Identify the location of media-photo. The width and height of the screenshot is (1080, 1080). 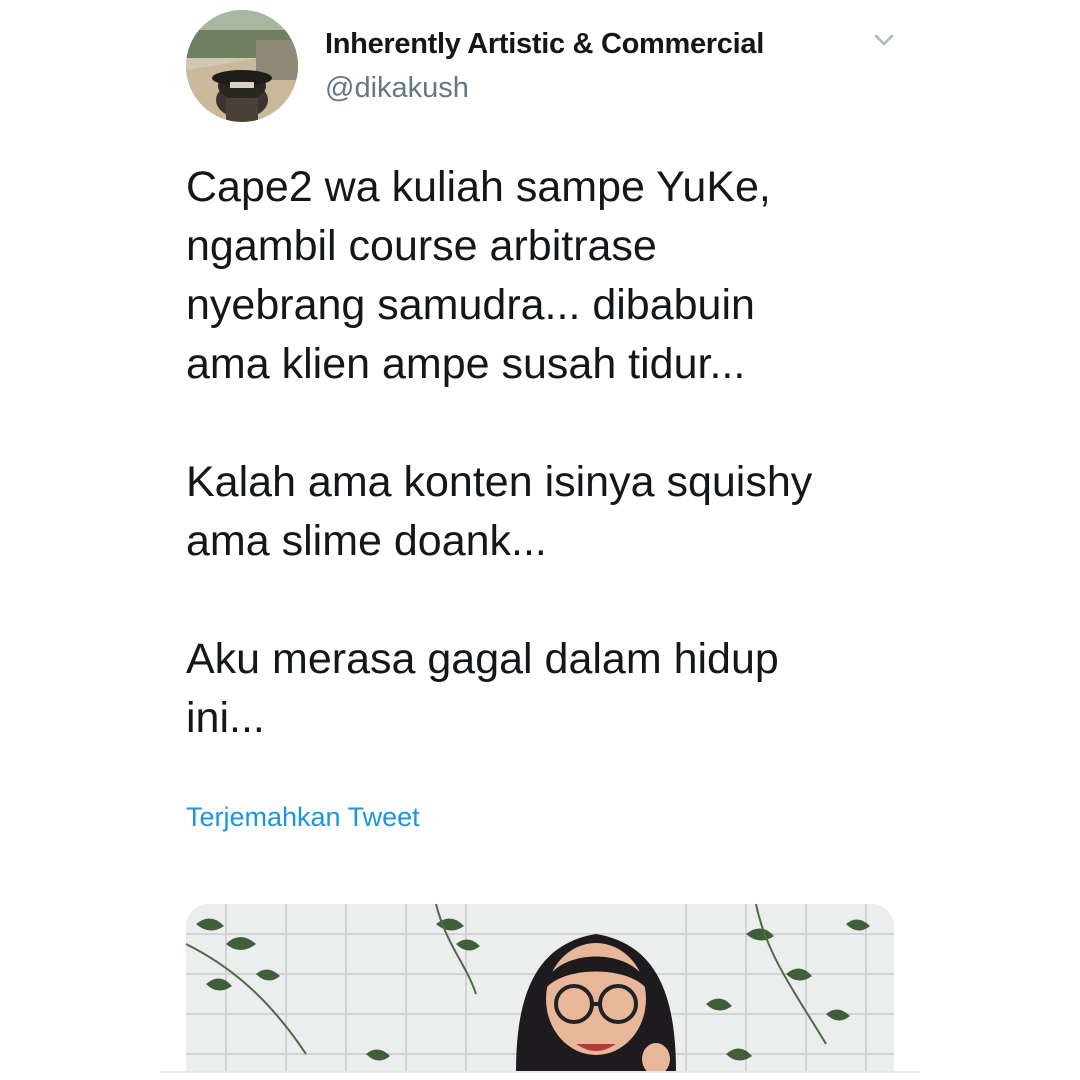
(540, 988).